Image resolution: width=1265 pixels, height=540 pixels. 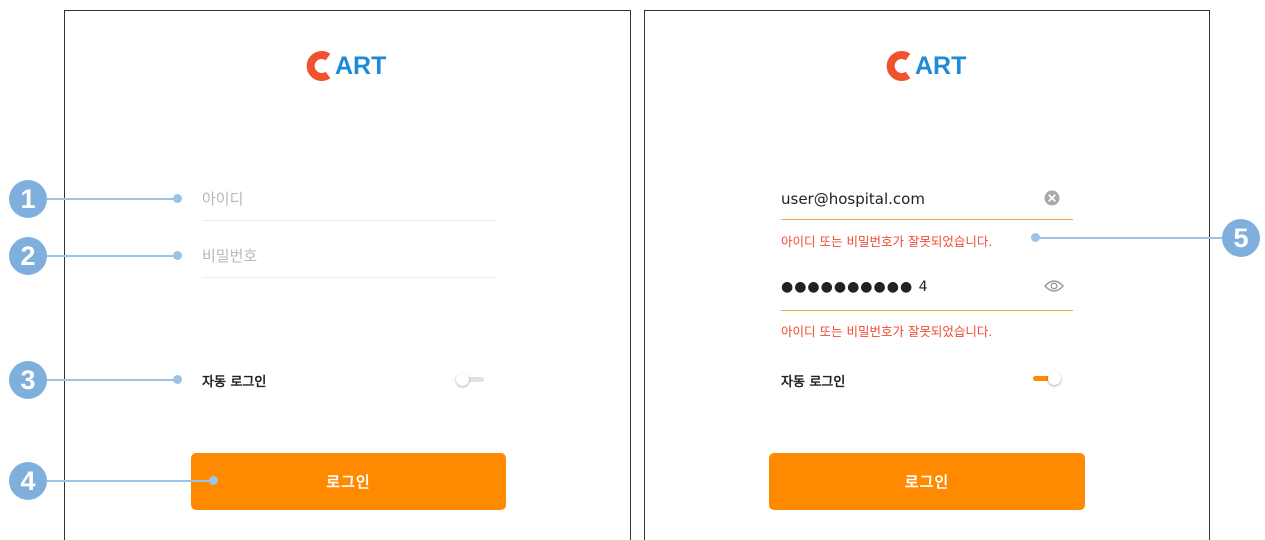 I want to click on eye-icon, so click(x=1054, y=286).